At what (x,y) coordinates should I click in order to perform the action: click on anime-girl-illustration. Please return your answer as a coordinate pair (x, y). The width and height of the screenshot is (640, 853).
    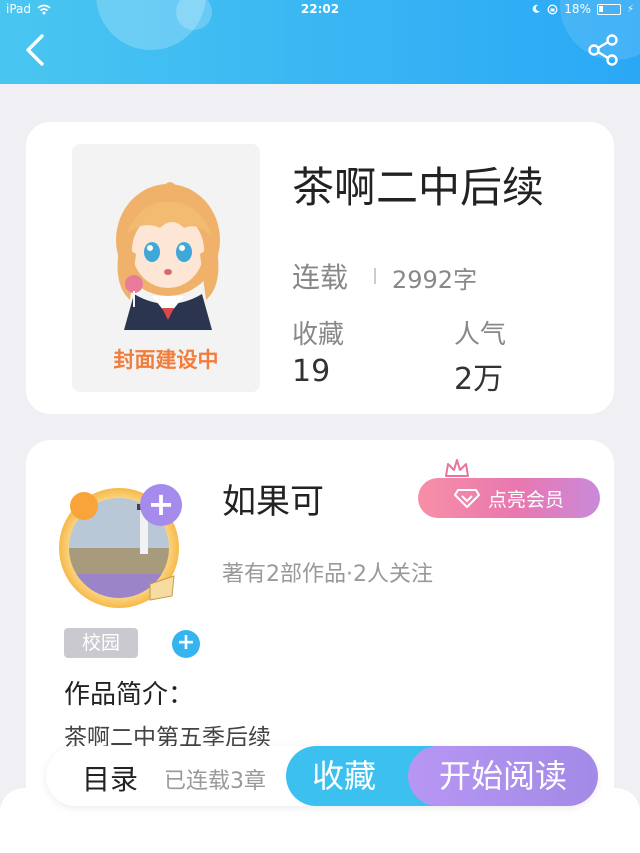
    Looking at the image, I should click on (168, 256).